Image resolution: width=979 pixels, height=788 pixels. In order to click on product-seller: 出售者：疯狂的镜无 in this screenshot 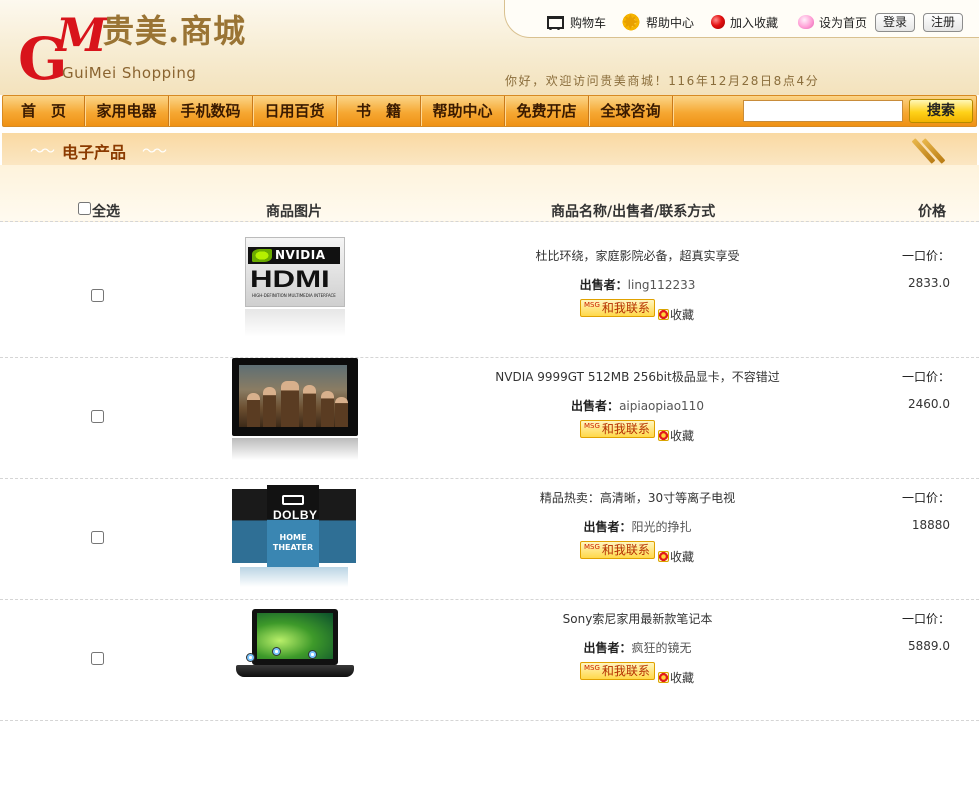, I will do `click(637, 647)`.